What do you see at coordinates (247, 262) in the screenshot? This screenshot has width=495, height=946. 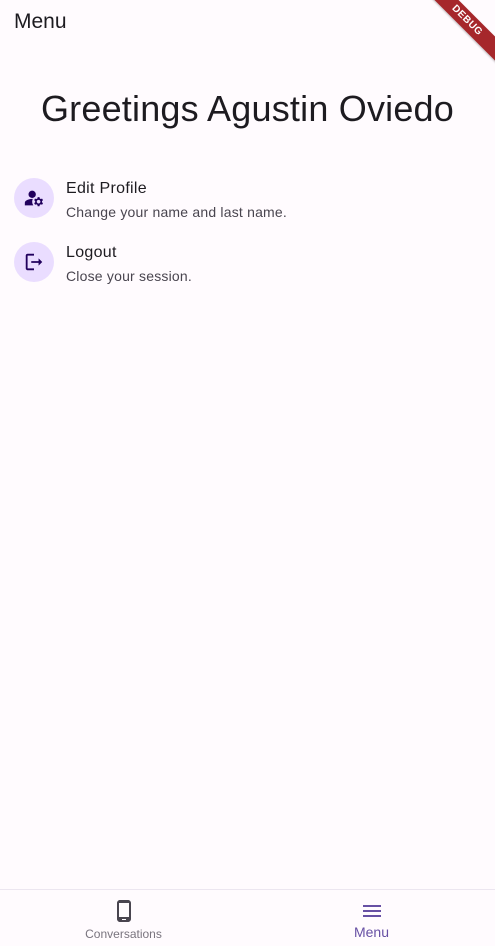 I see `logout-item: Logout Close your session.` at bounding box center [247, 262].